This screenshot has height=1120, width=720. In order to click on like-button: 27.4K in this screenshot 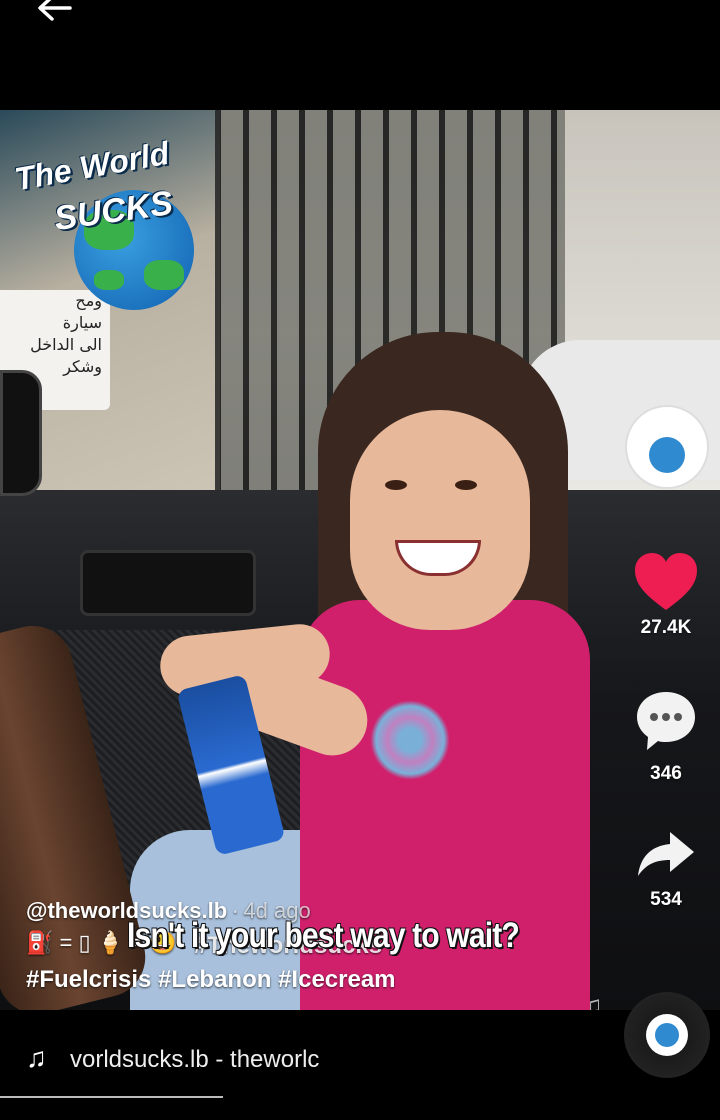, I will do `click(666, 595)`.